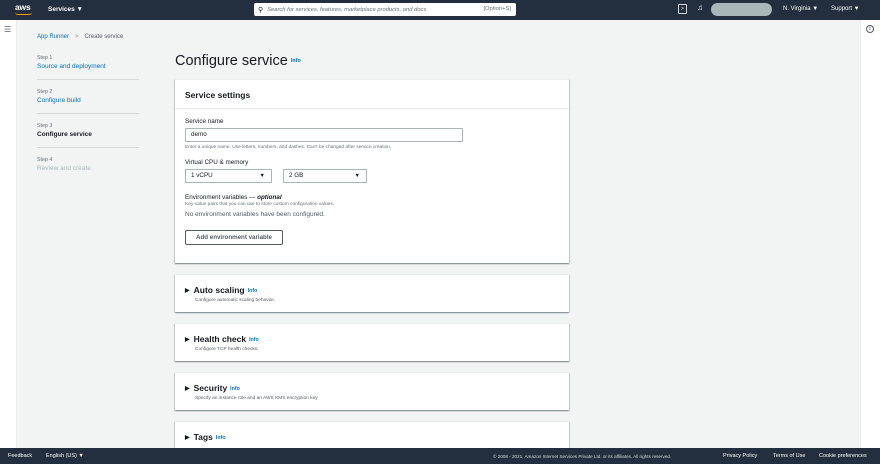 This screenshot has width=880, height=464. I want to click on cookie-preferences-link: Cookie preferences, so click(843, 456).